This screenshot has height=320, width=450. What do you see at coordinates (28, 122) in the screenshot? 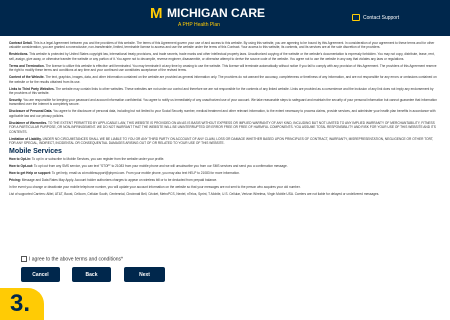
I see `terms-heading: Disclaimer of Warranties.` at bounding box center [28, 122].